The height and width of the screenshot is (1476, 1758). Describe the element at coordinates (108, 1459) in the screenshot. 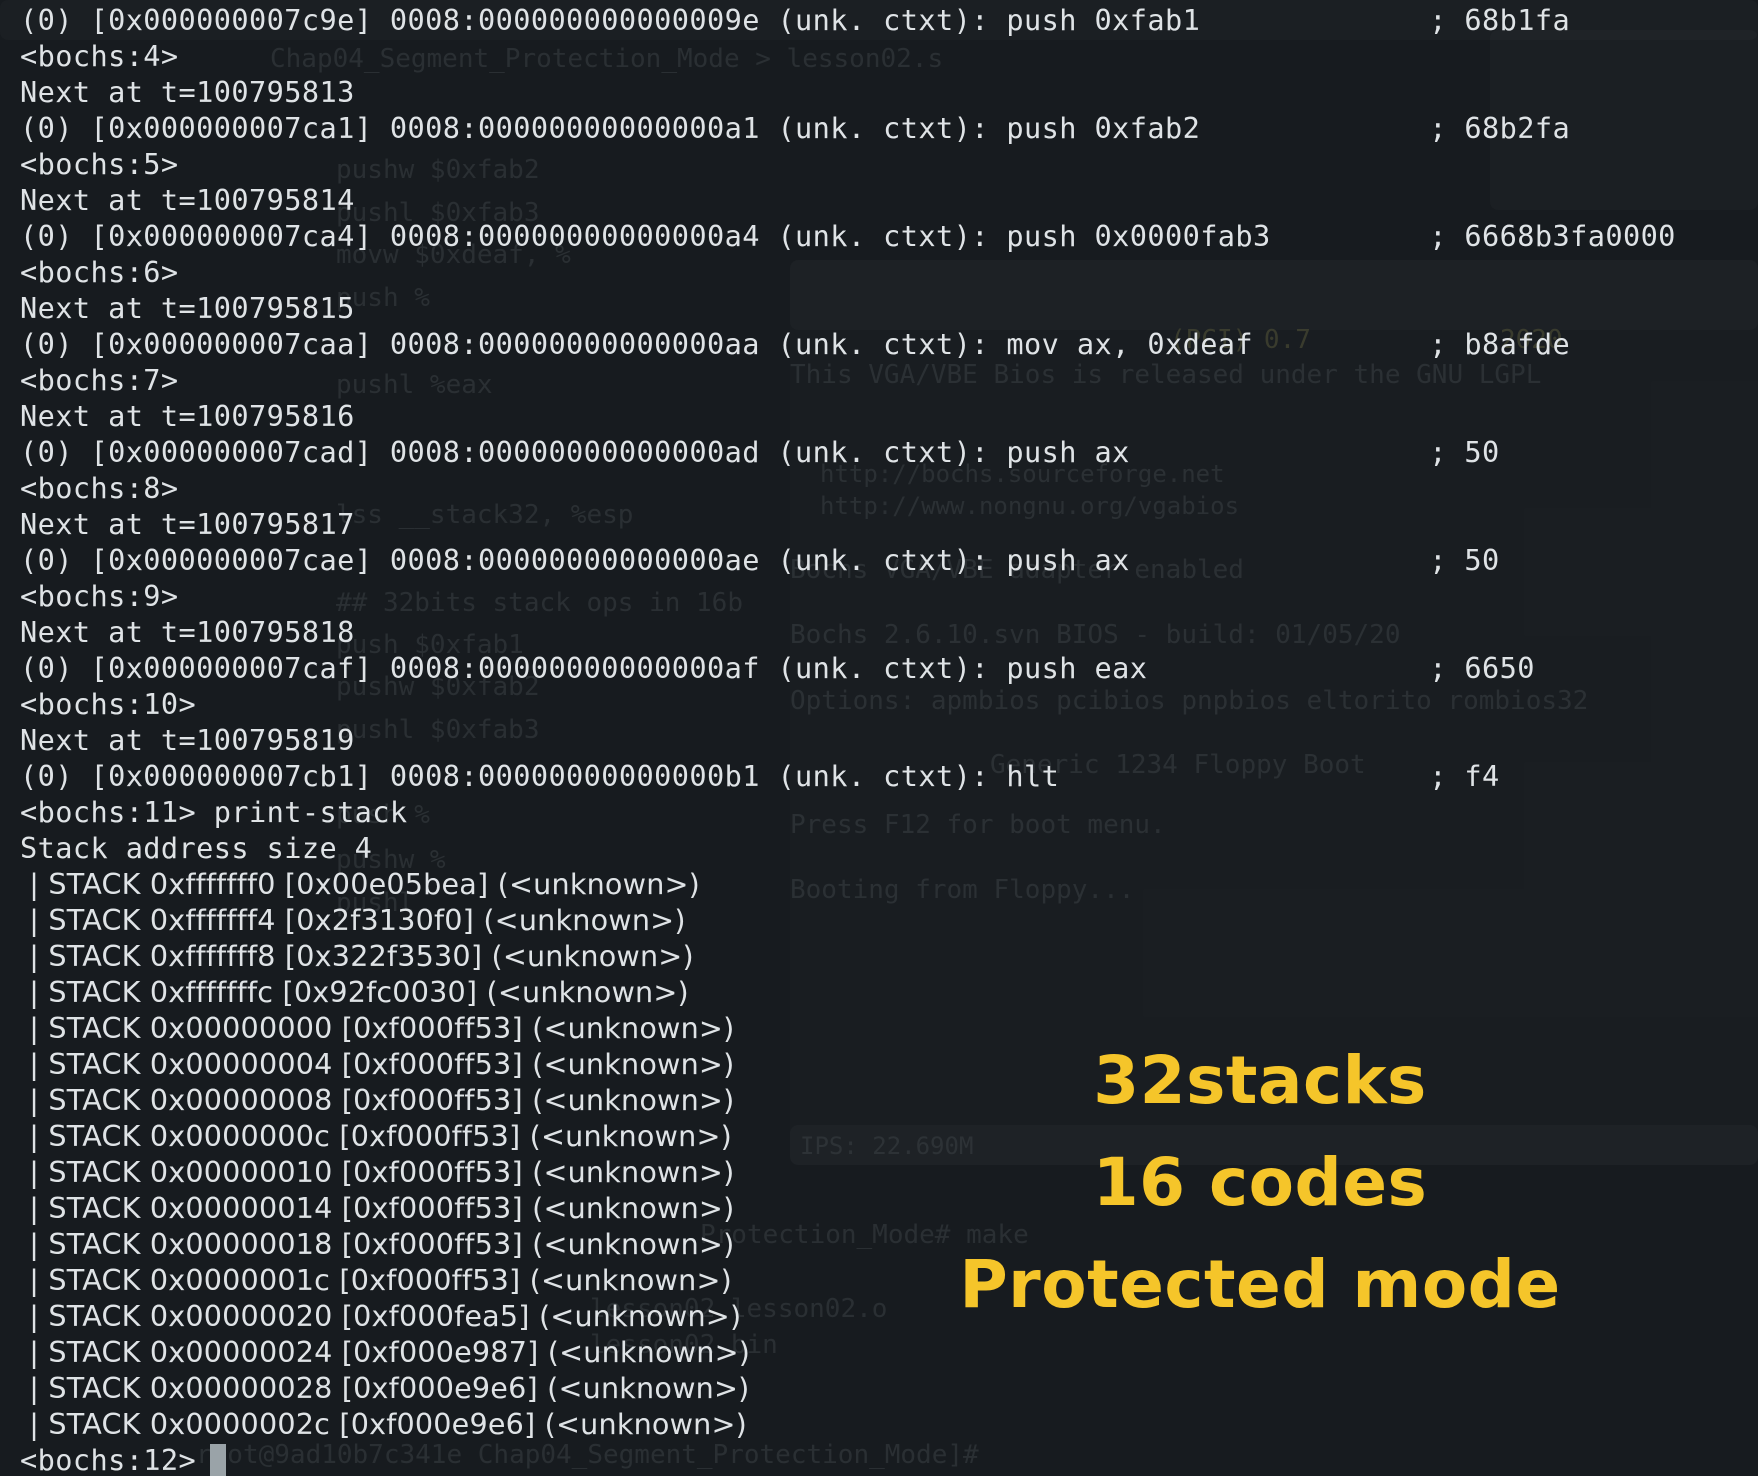

I see `bochs-prompt: <bochs:12>` at that location.